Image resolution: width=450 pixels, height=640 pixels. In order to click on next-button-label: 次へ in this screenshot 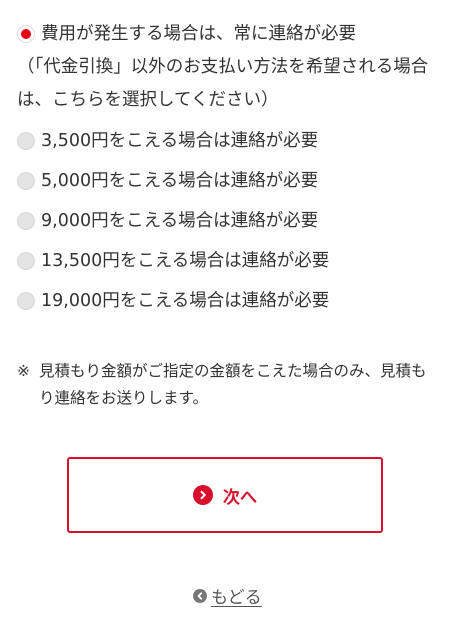, I will do `click(240, 497)`.